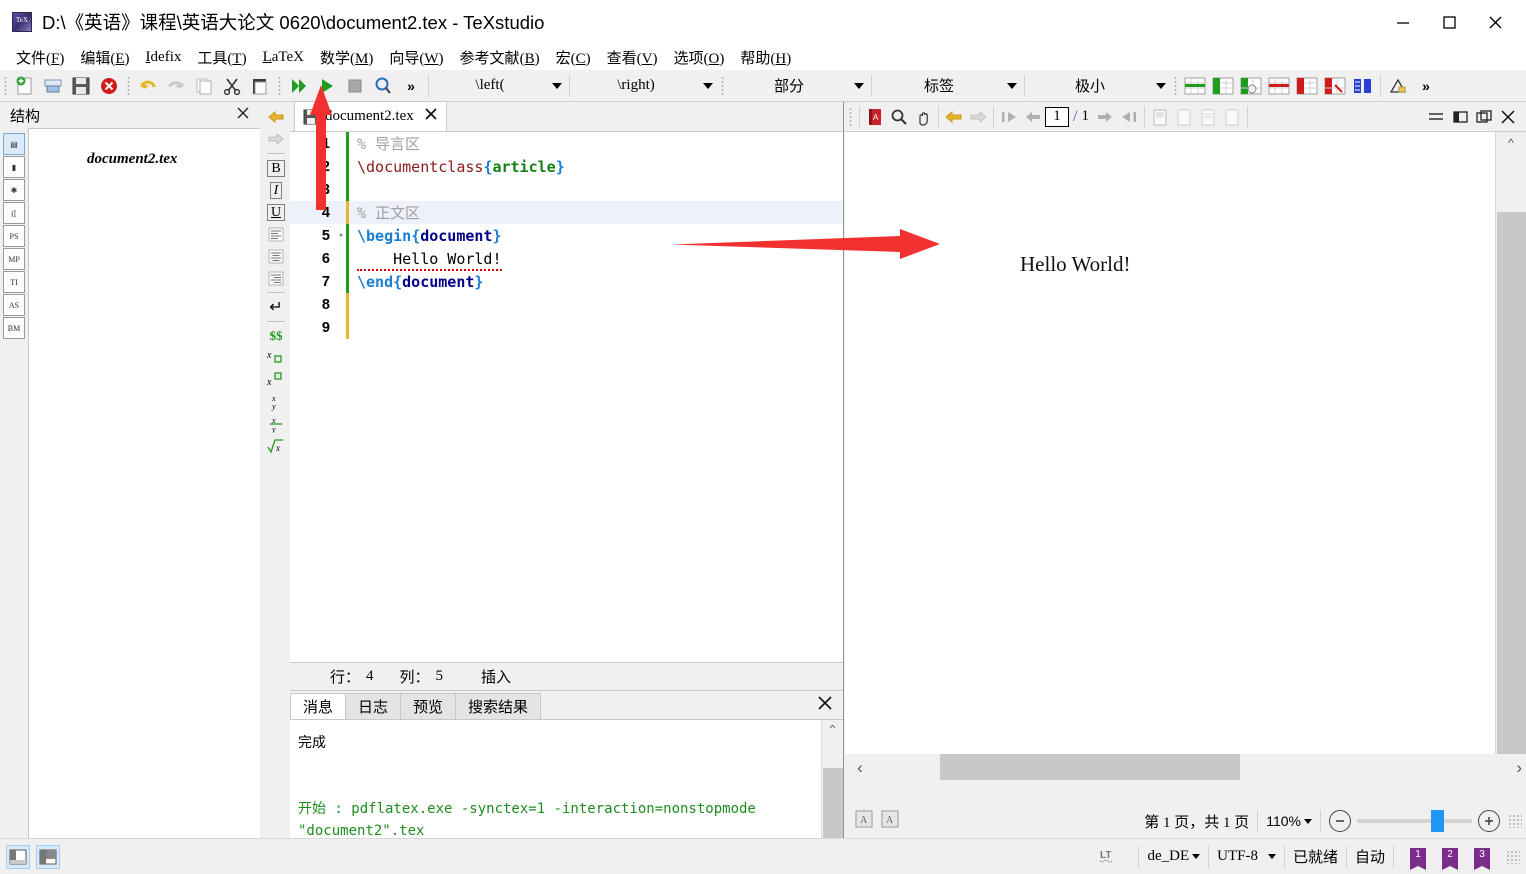 This screenshot has width=1526, height=874. Describe the element at coordinates (566, 327) in the screenshot. I see `code-line: 9` at that location.